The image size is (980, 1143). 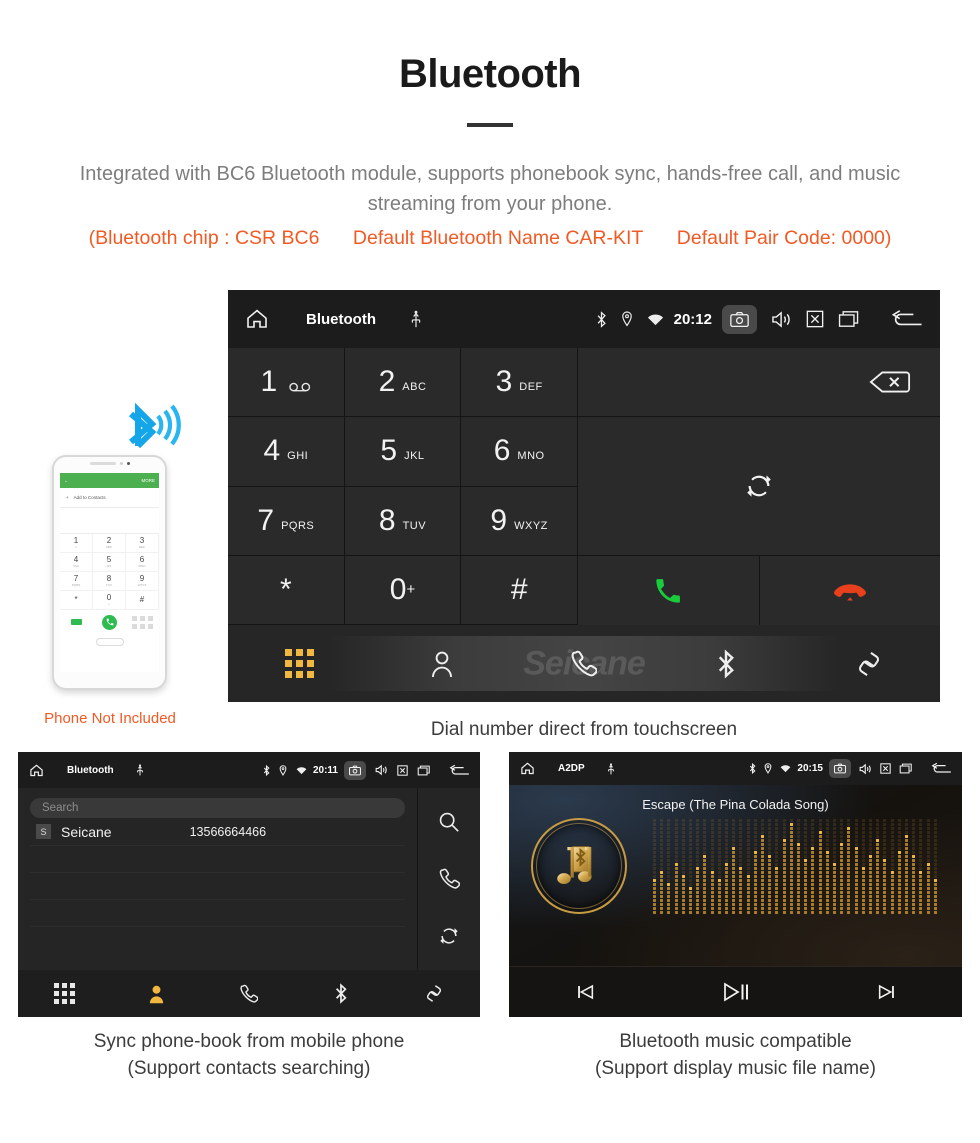 I want to click on music-statusbar: A2DP 20:15, so click(x=735, y=768).